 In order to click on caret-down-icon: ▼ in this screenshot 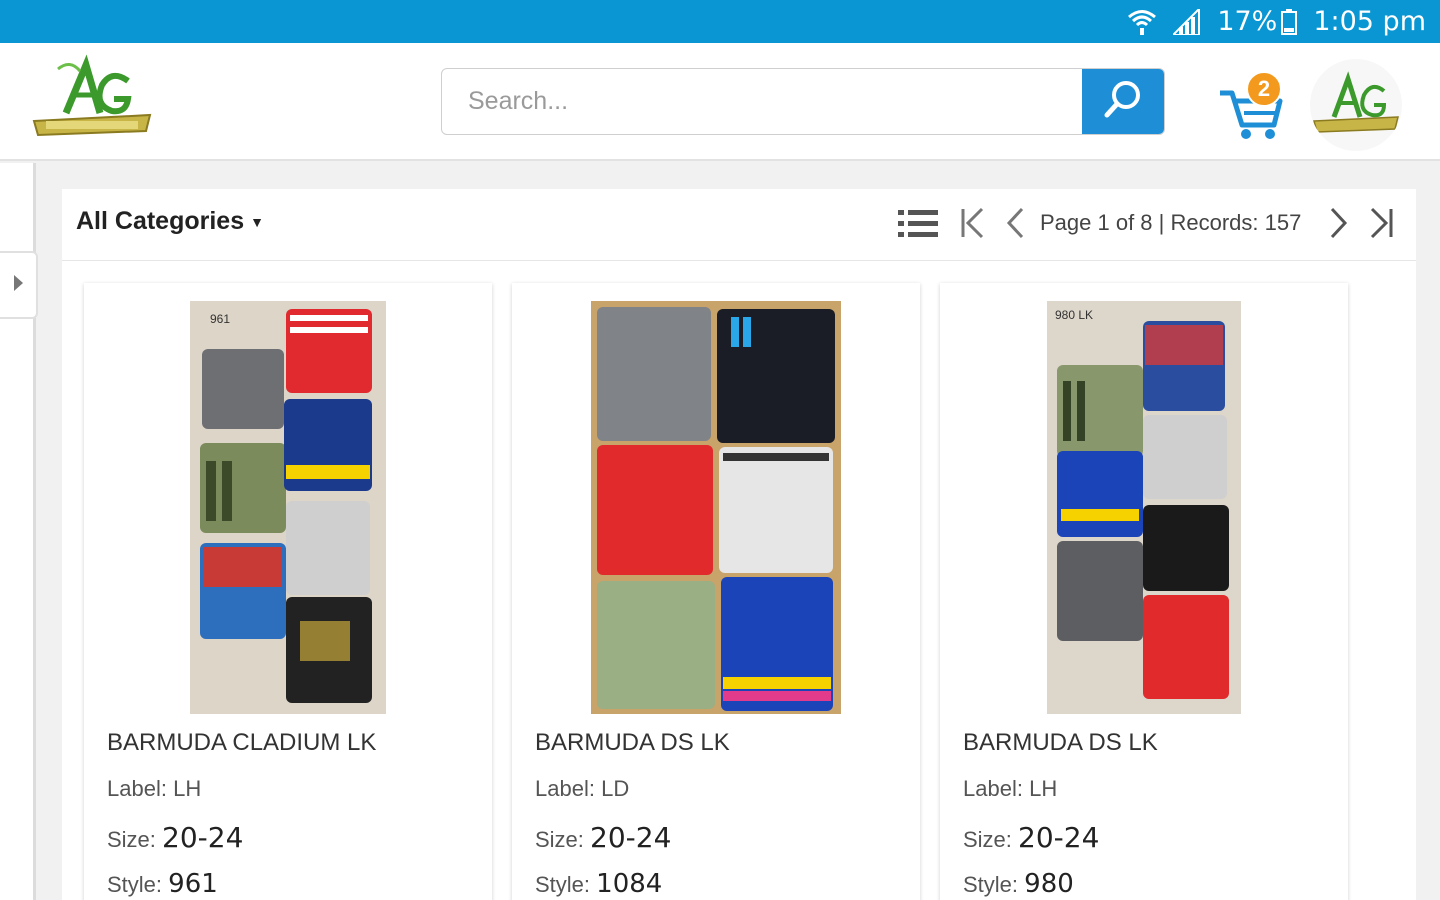, I will do `click(257, 221)`.